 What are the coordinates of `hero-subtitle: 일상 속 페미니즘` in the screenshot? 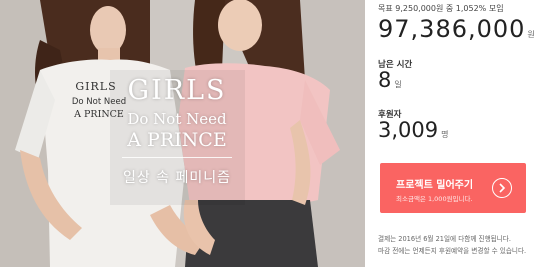 It's located at (177, 178).